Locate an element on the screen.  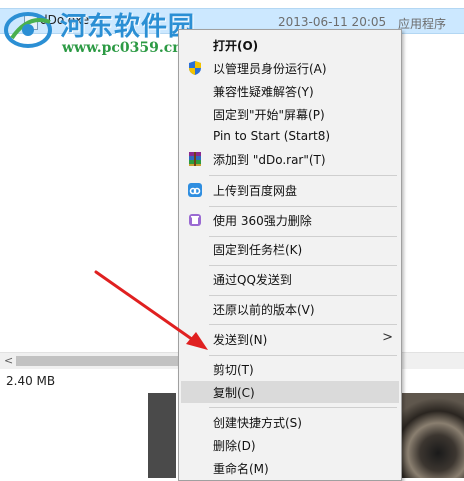
menu-item-label: 创建快捷方式(S) is located at coordinates (257, 423).